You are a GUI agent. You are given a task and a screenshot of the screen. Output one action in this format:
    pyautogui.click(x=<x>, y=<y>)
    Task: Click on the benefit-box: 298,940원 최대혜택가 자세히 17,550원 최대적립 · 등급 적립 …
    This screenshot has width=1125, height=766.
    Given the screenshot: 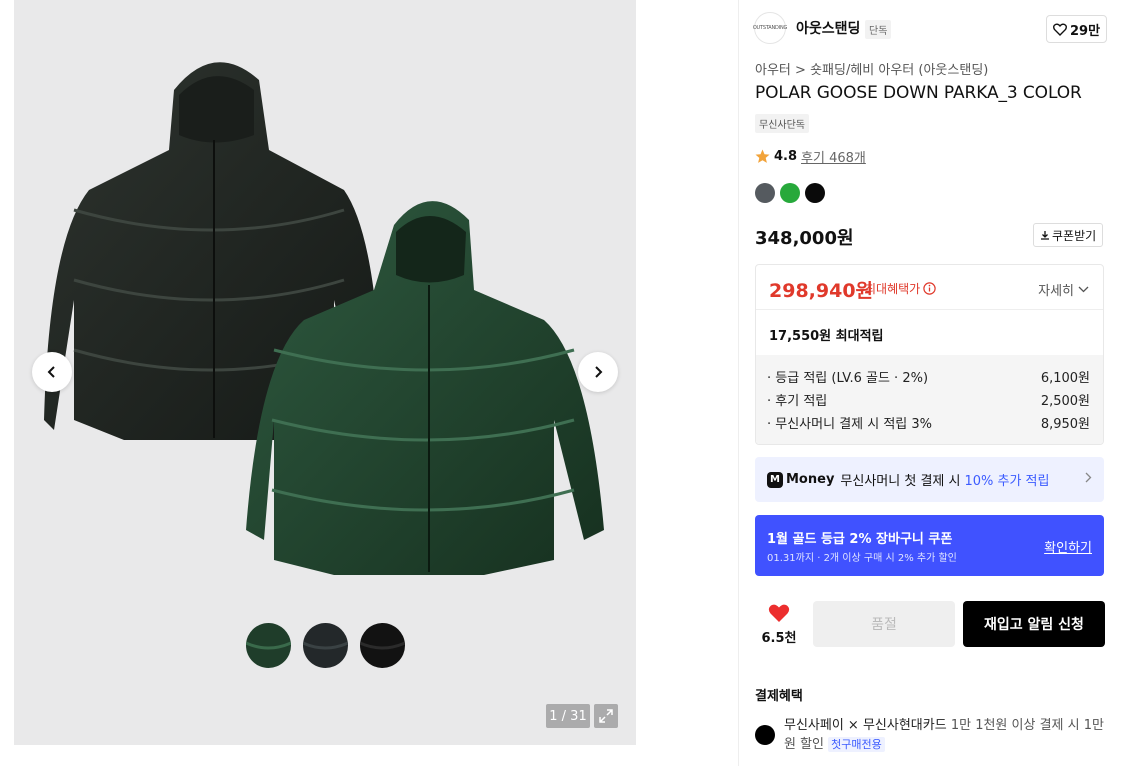 What is the action you would take?
    pyautogui.click(x=929, y=354)
    